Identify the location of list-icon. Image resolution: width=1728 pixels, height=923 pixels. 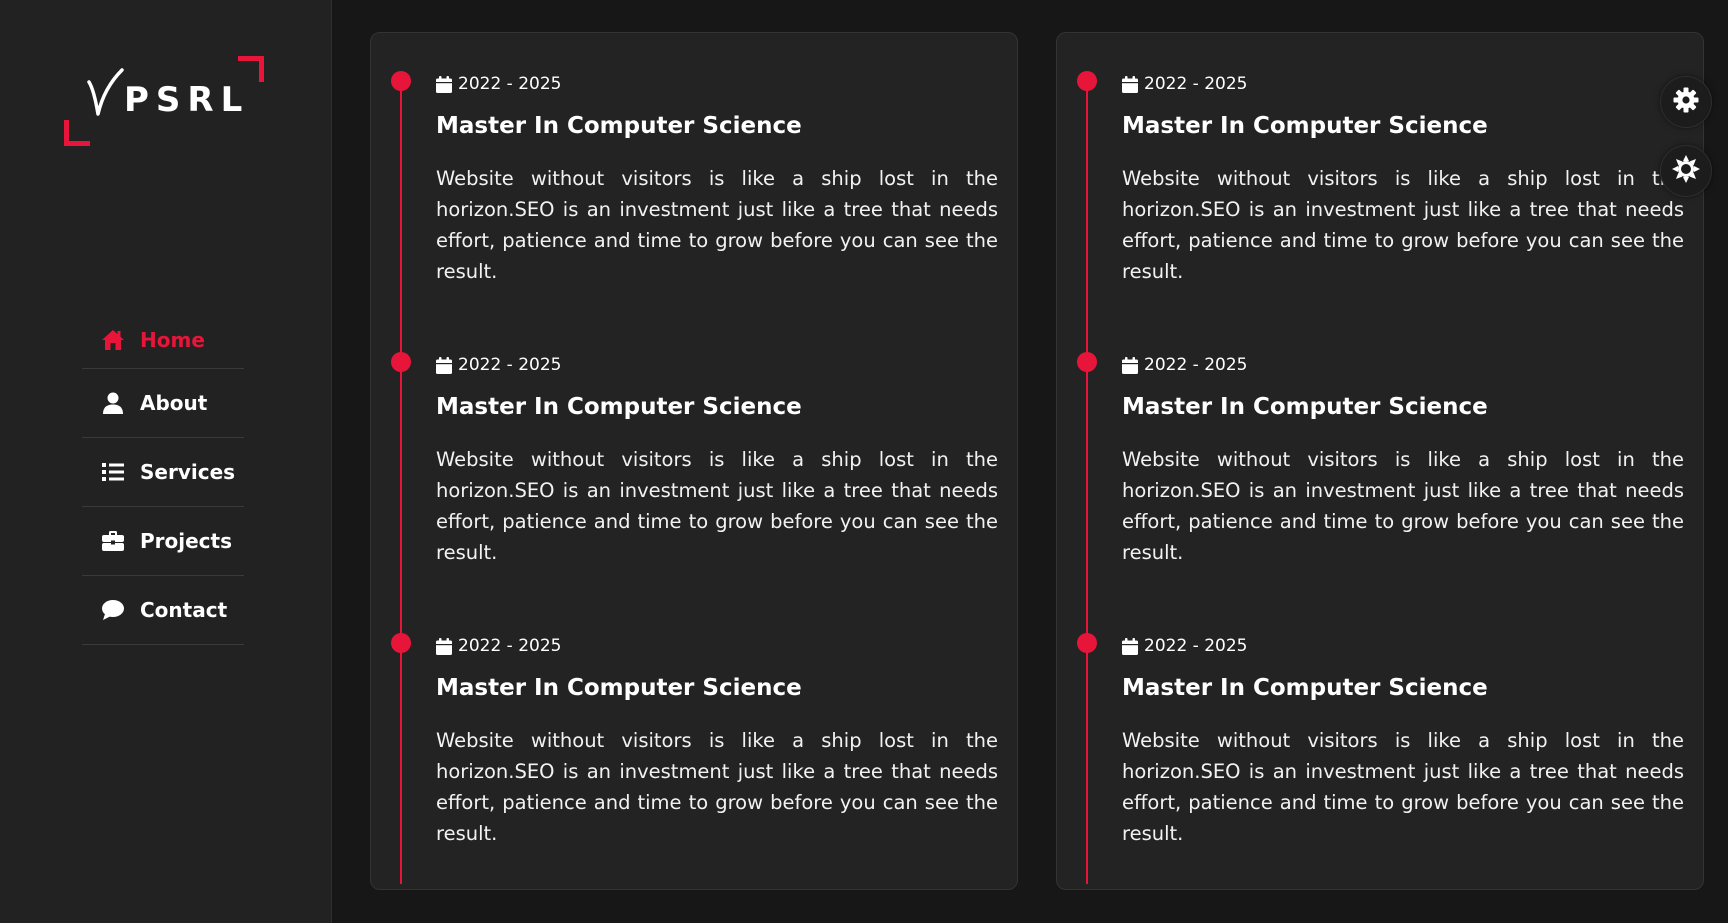
(113, 472).